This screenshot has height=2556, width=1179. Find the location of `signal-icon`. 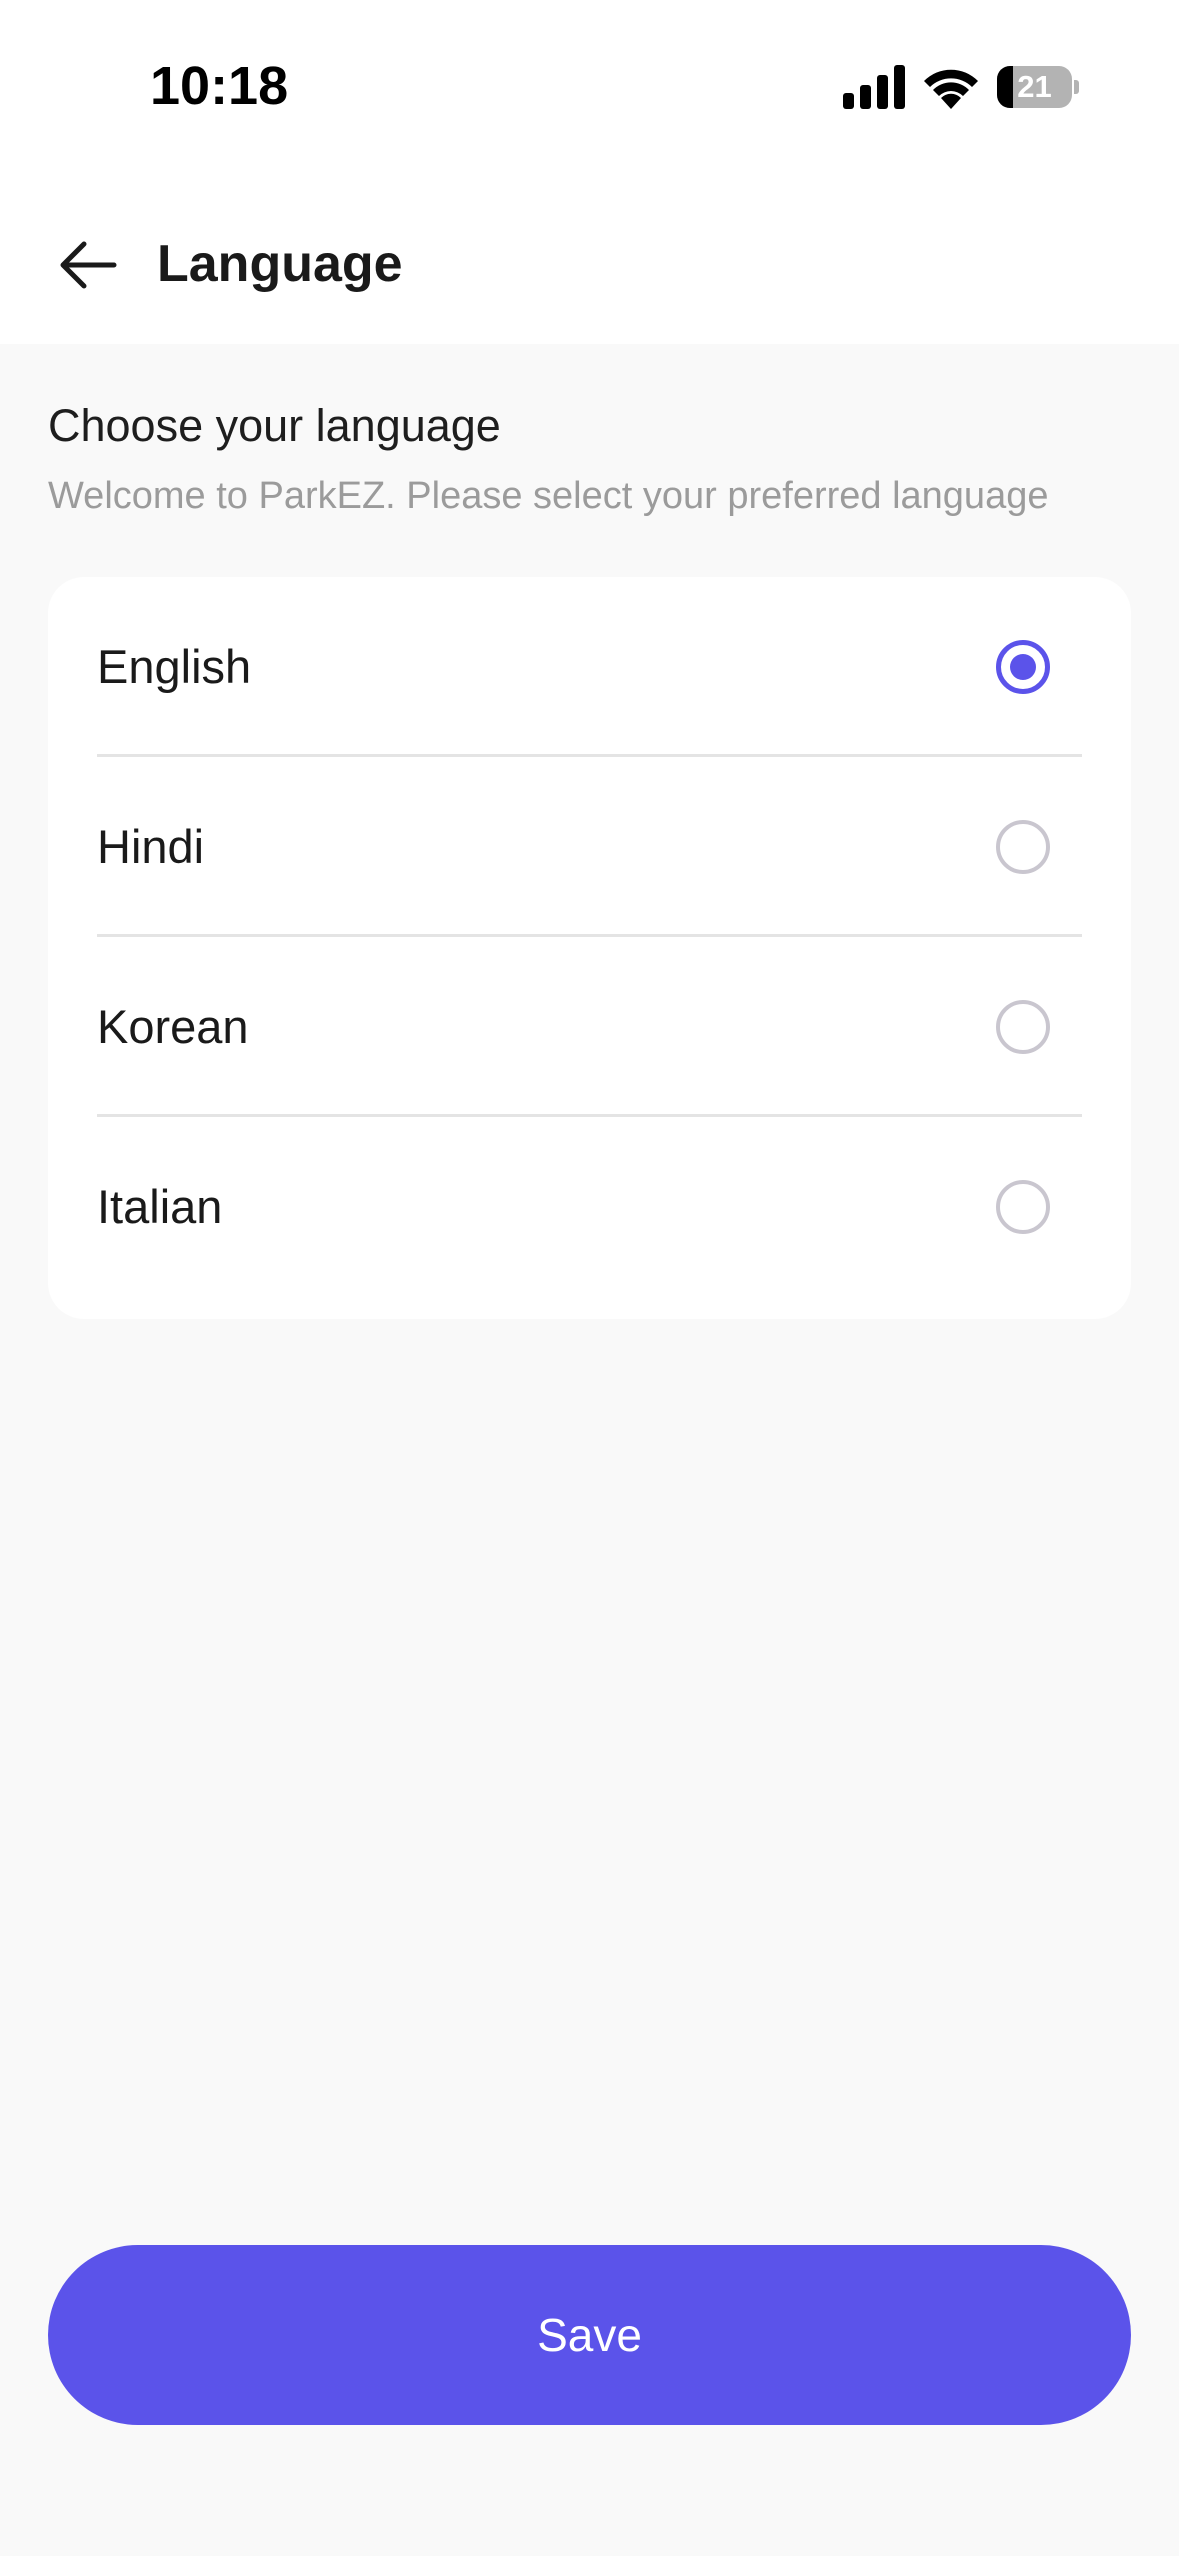

signal-icon is located at coordinates (874, 87).